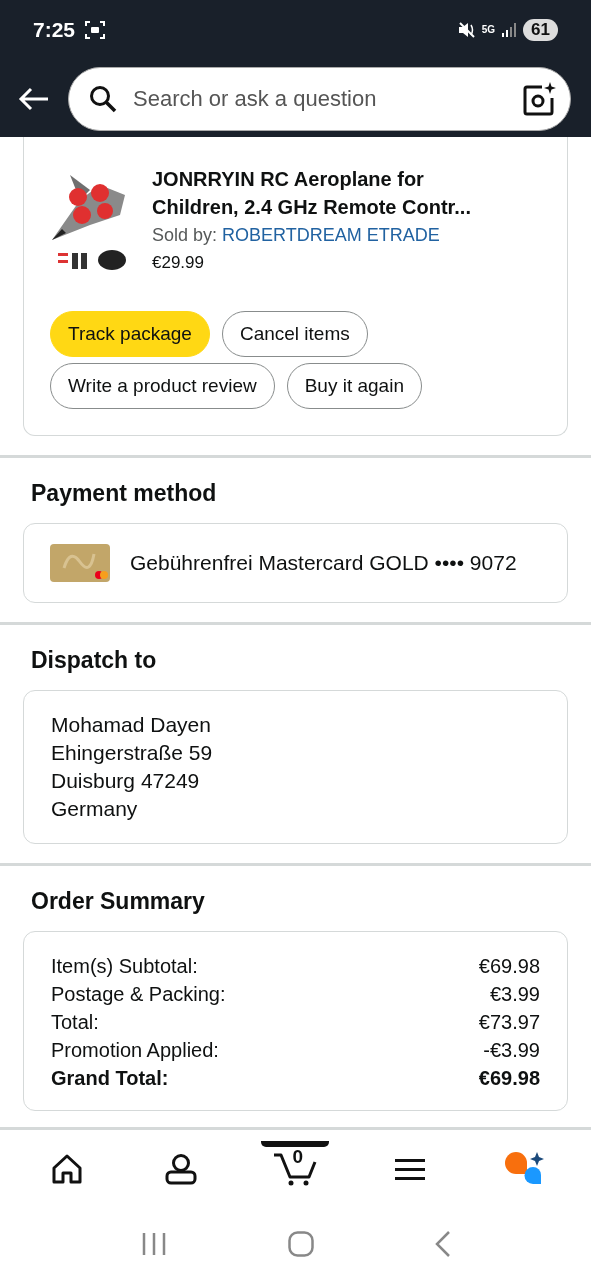 The height and width of the screenshot is (1280, 591). I want to click on card-name: Gebührenfrei Mastercard GOLD •••• 9072, so click(323, 563).